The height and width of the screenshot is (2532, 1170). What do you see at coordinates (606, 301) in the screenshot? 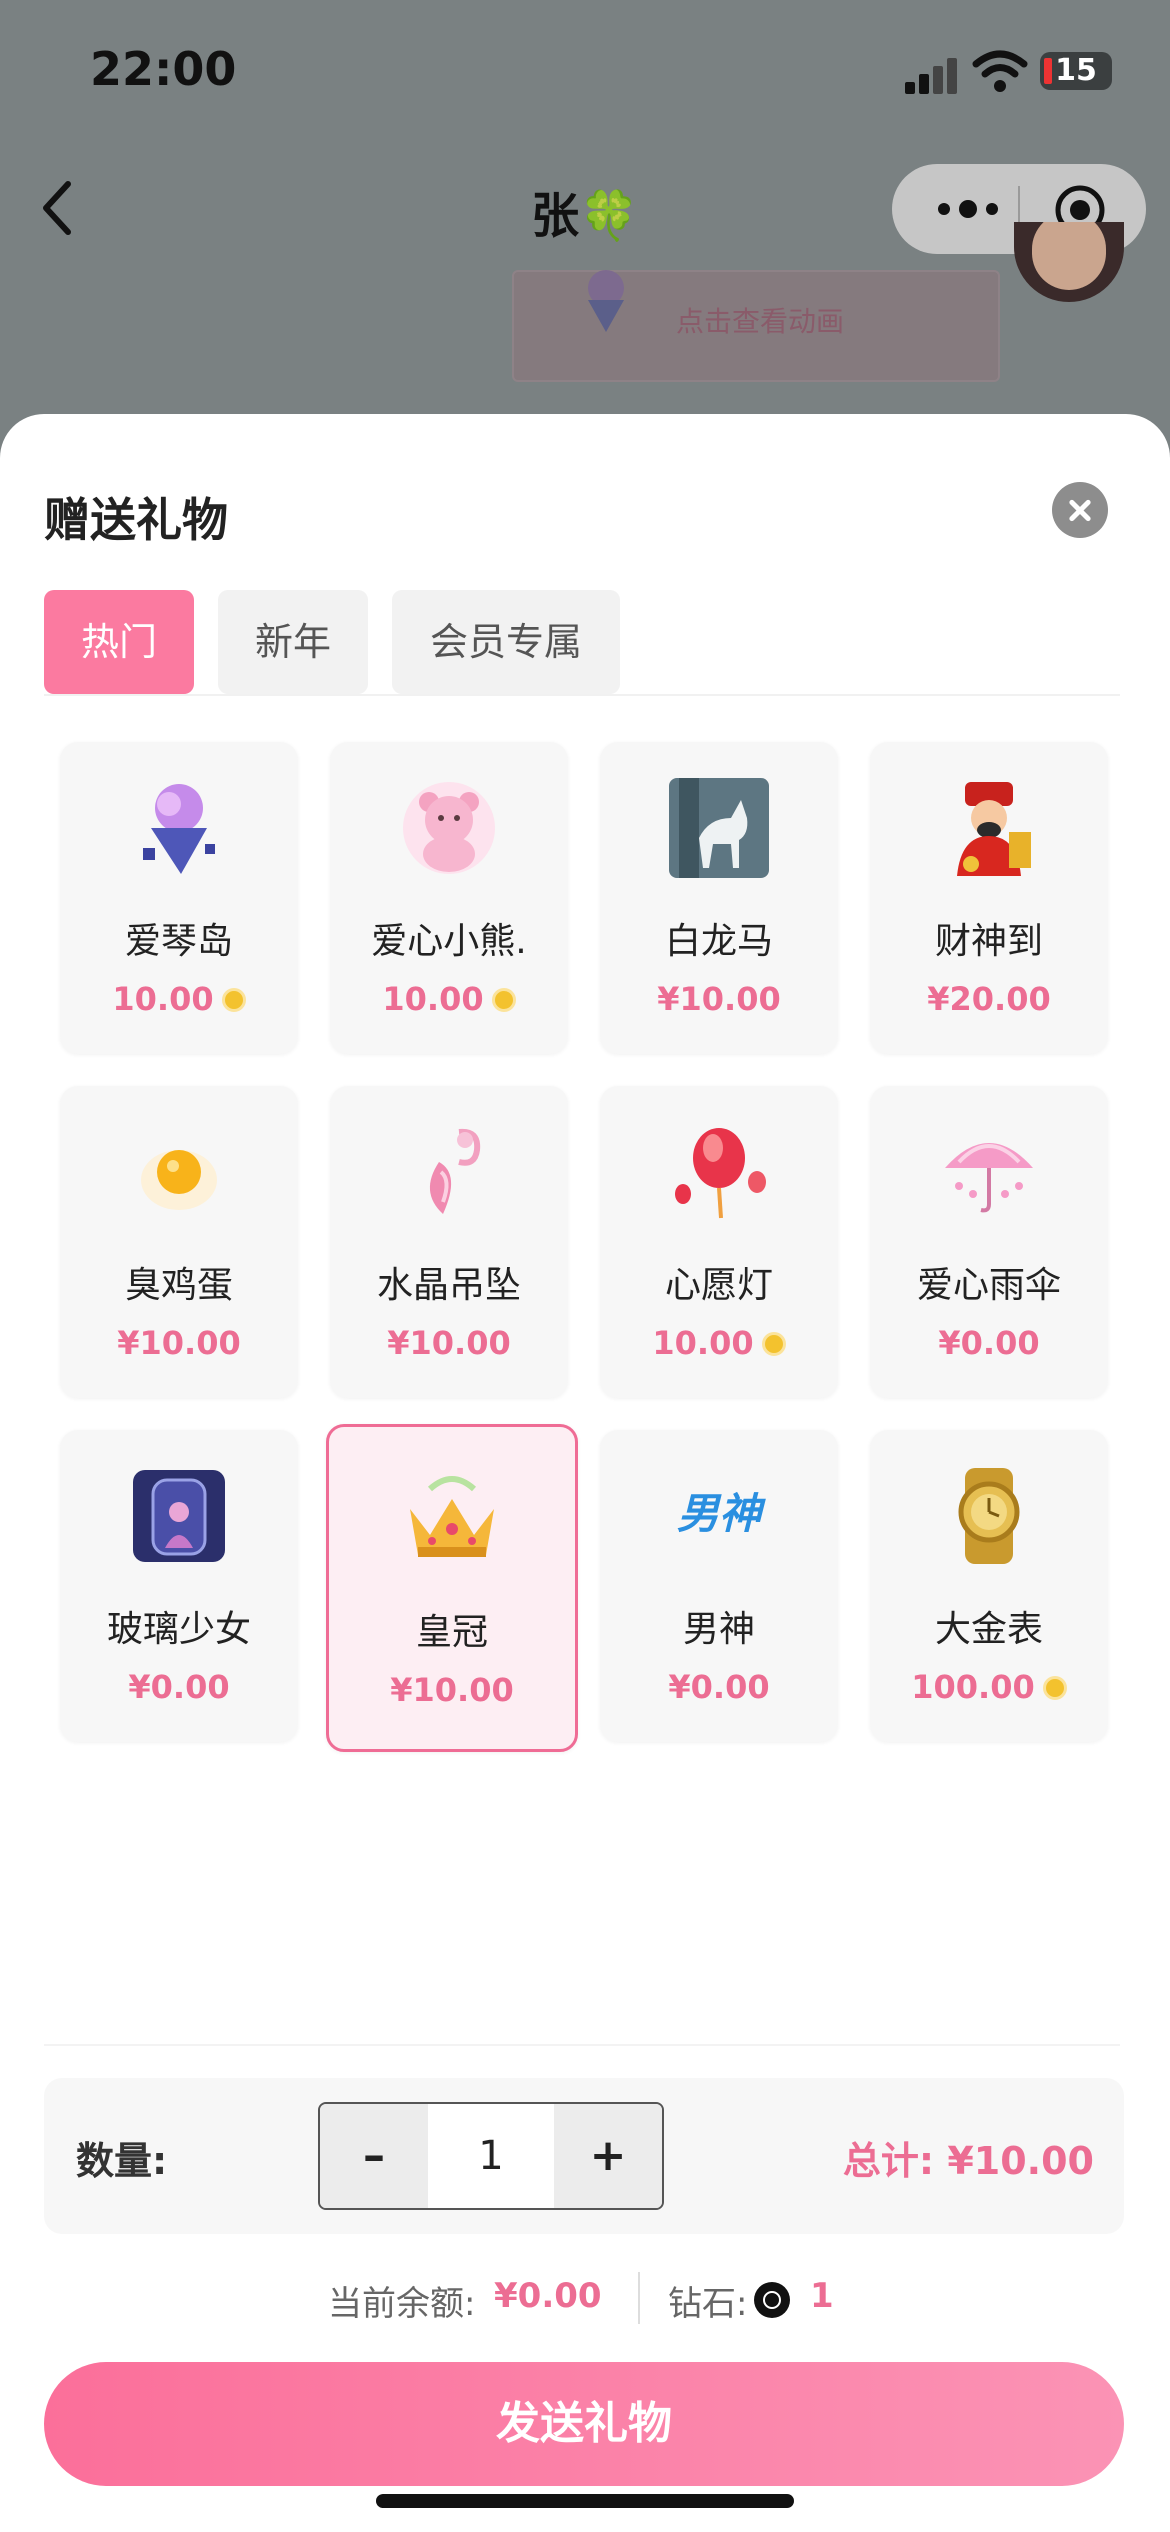
I see `gift-thumbnail-icon` at bounding box center [606, 301].